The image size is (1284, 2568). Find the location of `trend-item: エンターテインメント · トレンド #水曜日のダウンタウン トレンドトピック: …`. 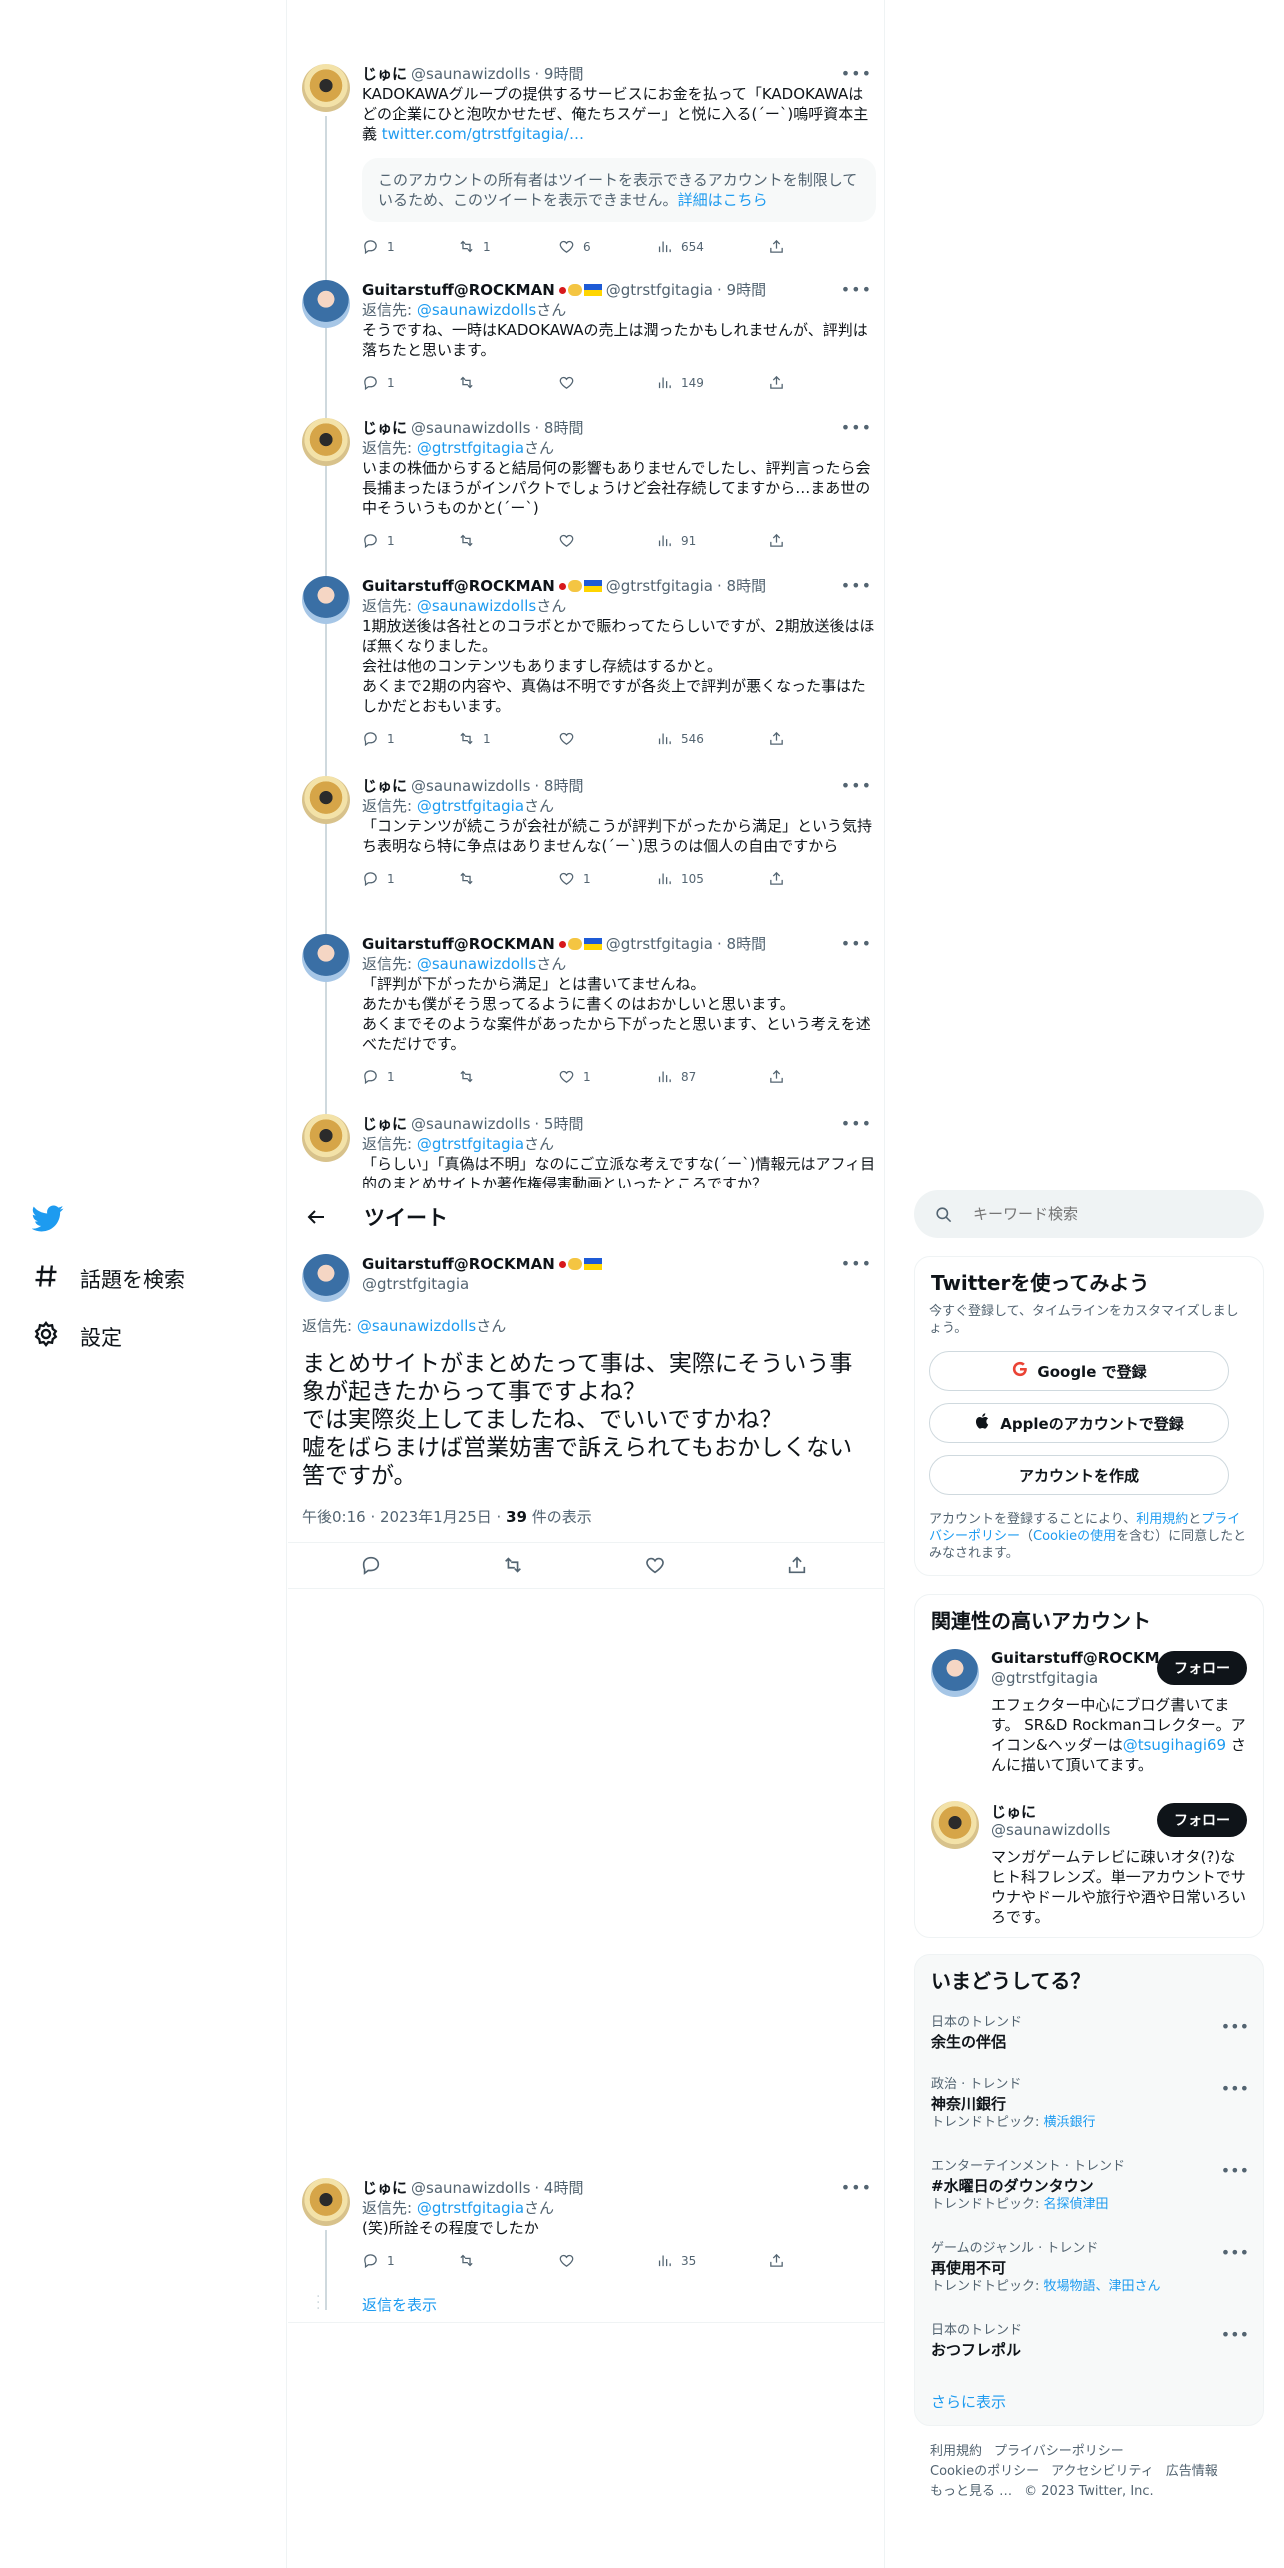

trend-item: エンターテインメント · トレンド #水曜日のダウンタウン トレンドトピック: … is located at coordinates (1090, 2186).